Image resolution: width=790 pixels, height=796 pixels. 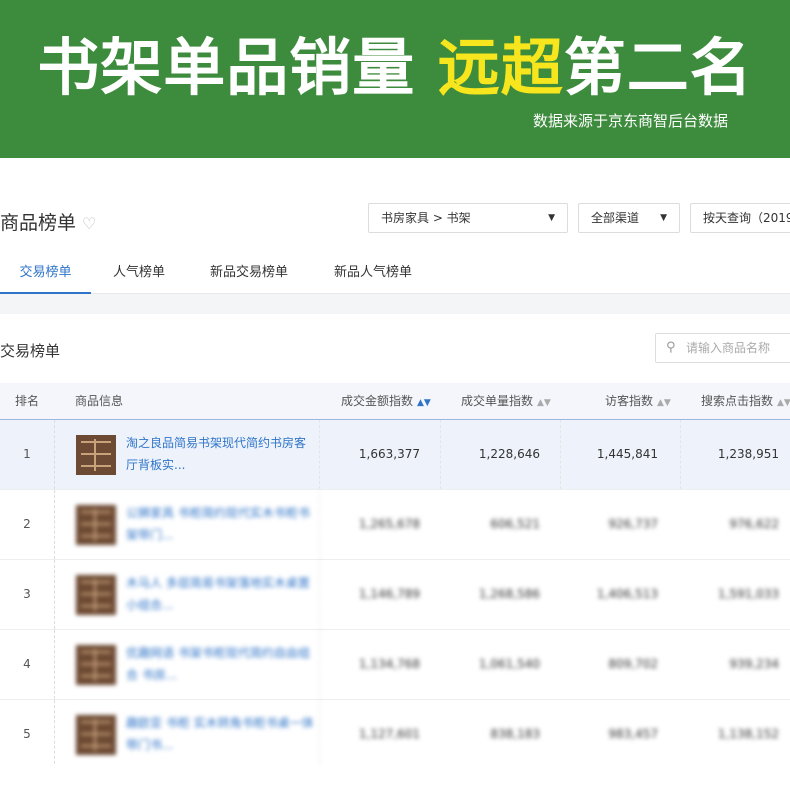 I want to click on quantity-index: 1,228,646, so click(x=509, y=454).